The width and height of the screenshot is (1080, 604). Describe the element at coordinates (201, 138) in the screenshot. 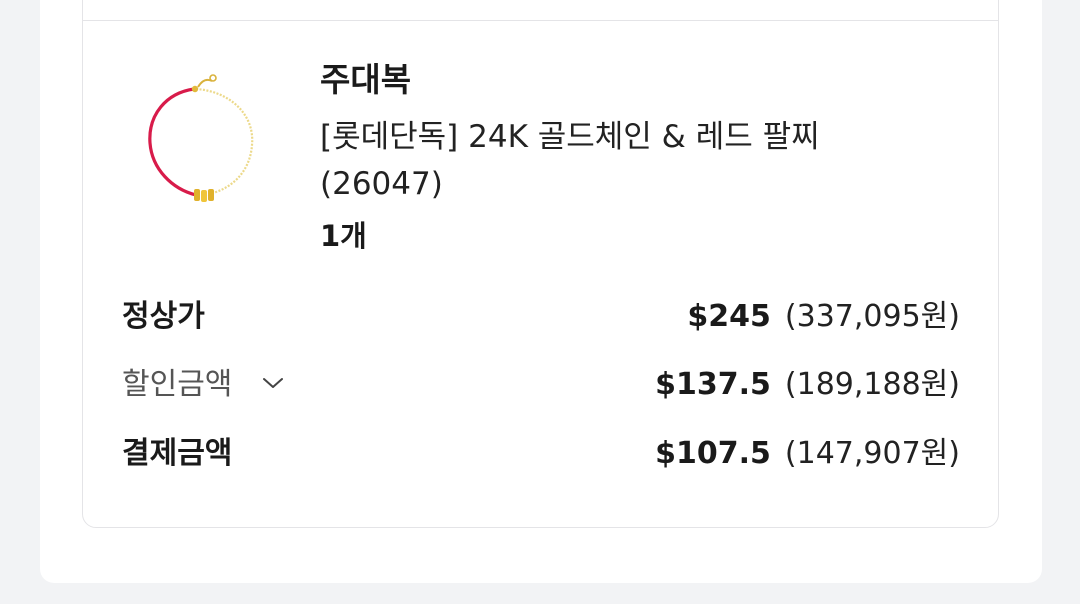

I see `gold-red-bracelet-image` at that location.